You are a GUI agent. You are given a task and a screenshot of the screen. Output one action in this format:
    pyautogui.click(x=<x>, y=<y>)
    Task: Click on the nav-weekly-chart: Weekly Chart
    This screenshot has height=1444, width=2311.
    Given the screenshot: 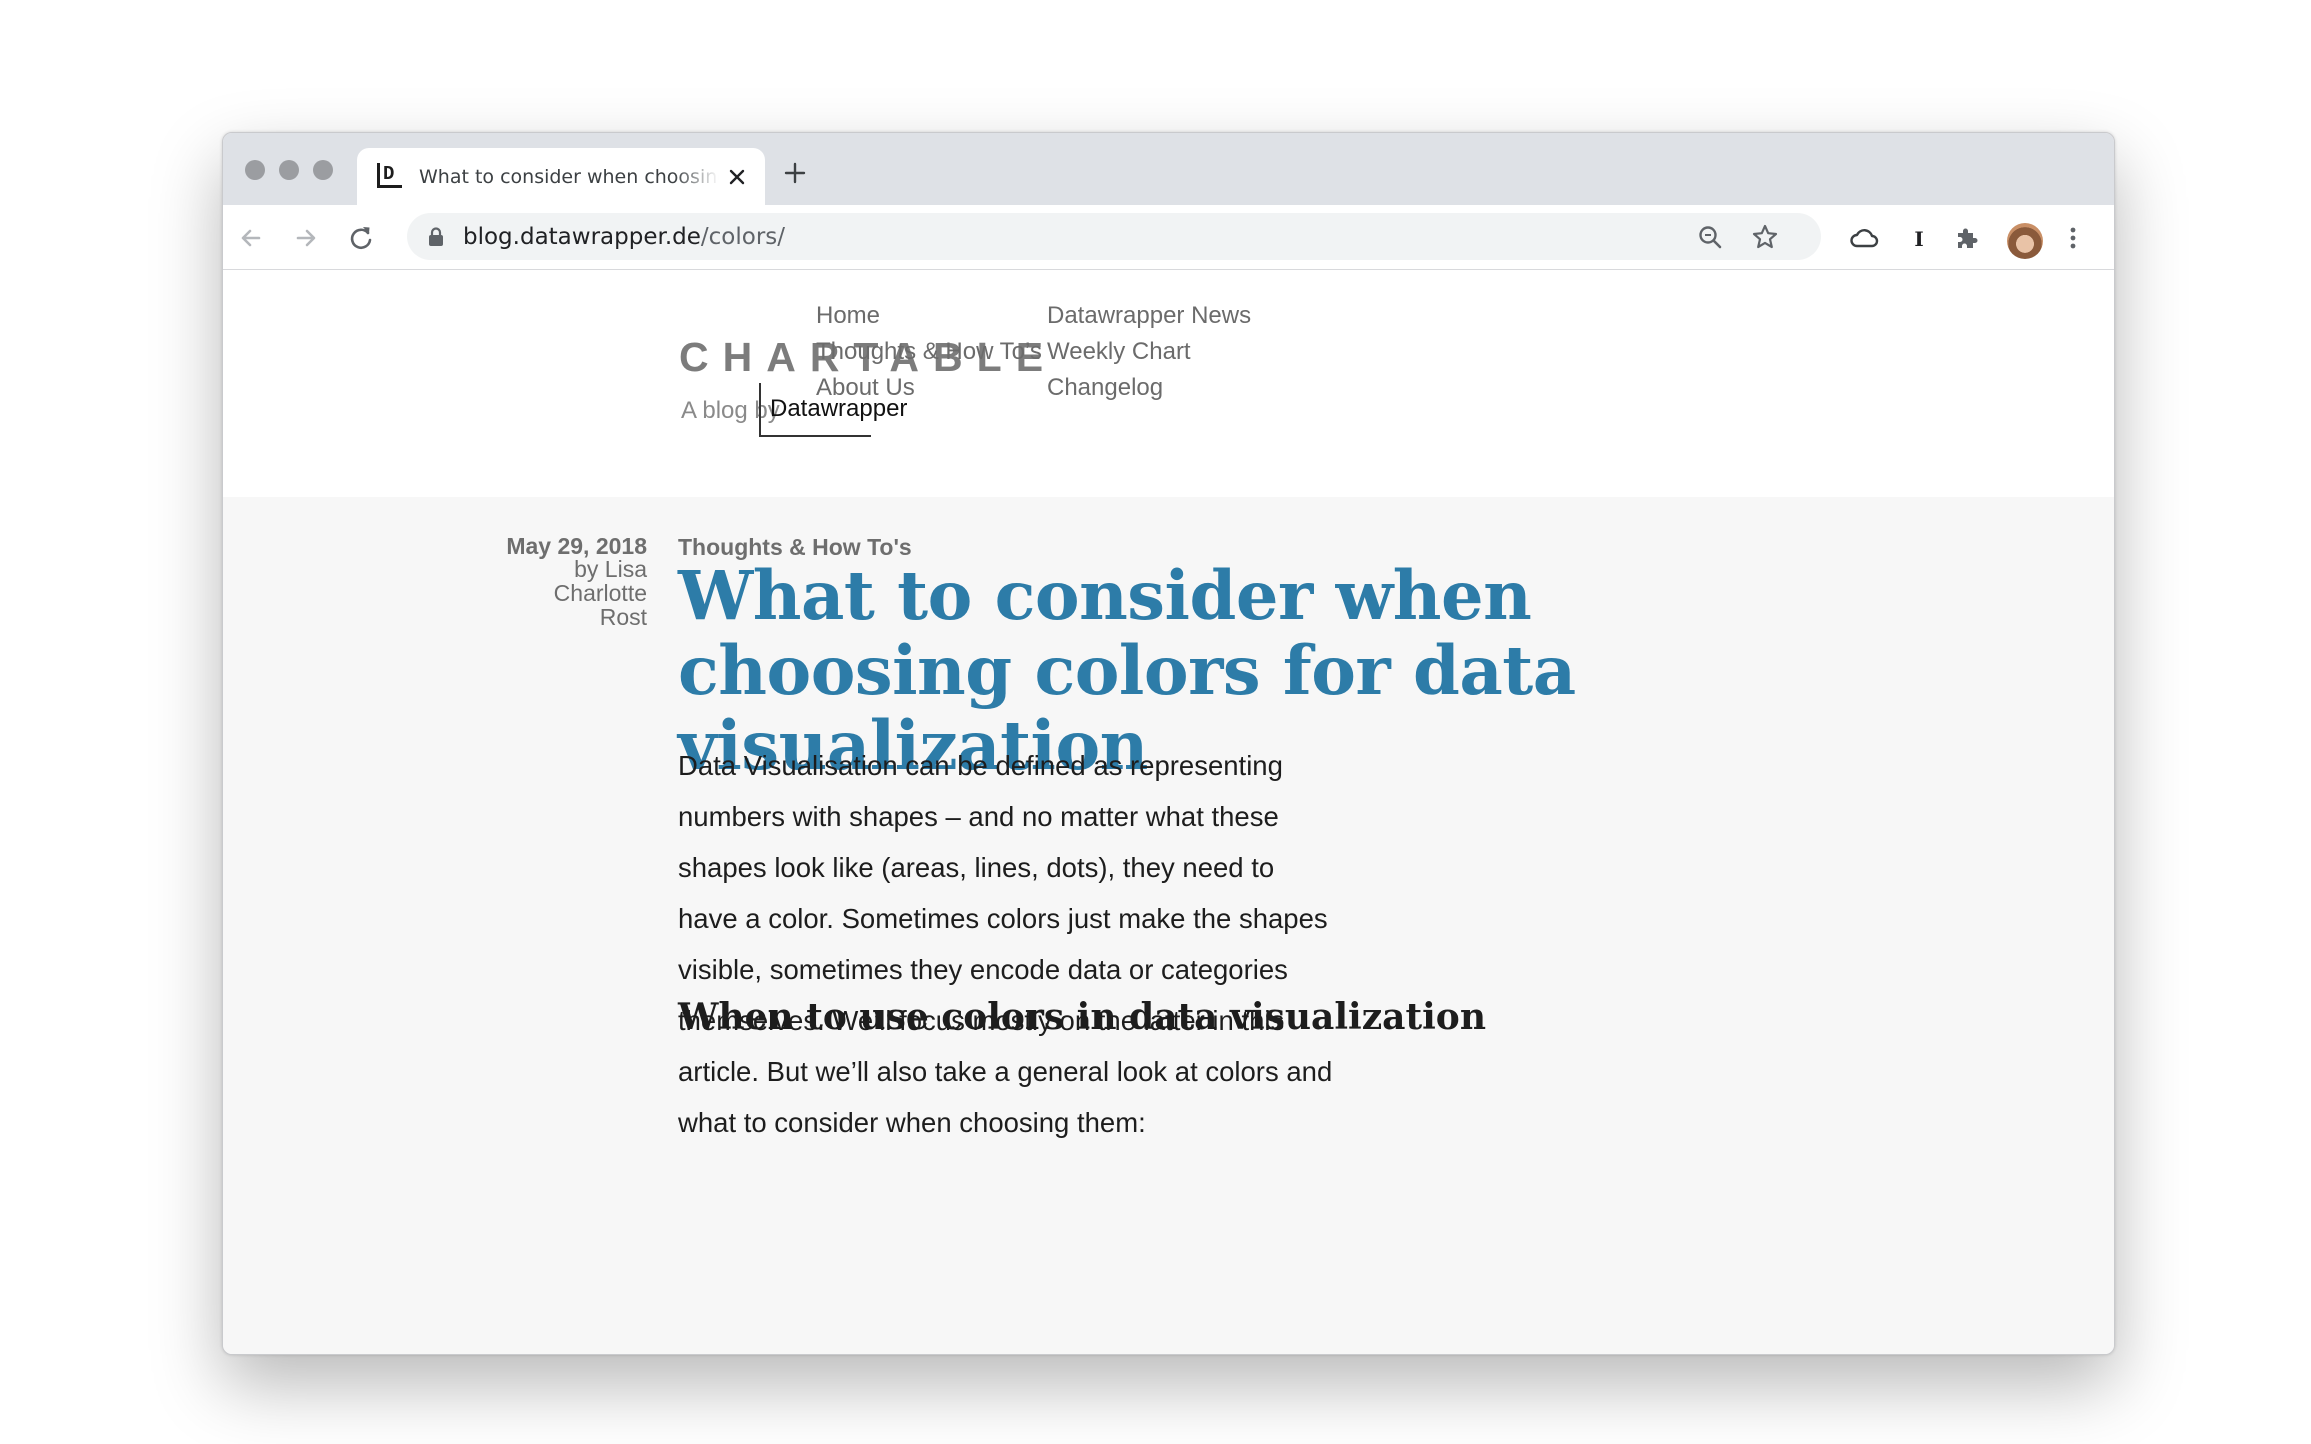 What is the action you would take?
    pyautogui.click(x=1119, y=352)
    